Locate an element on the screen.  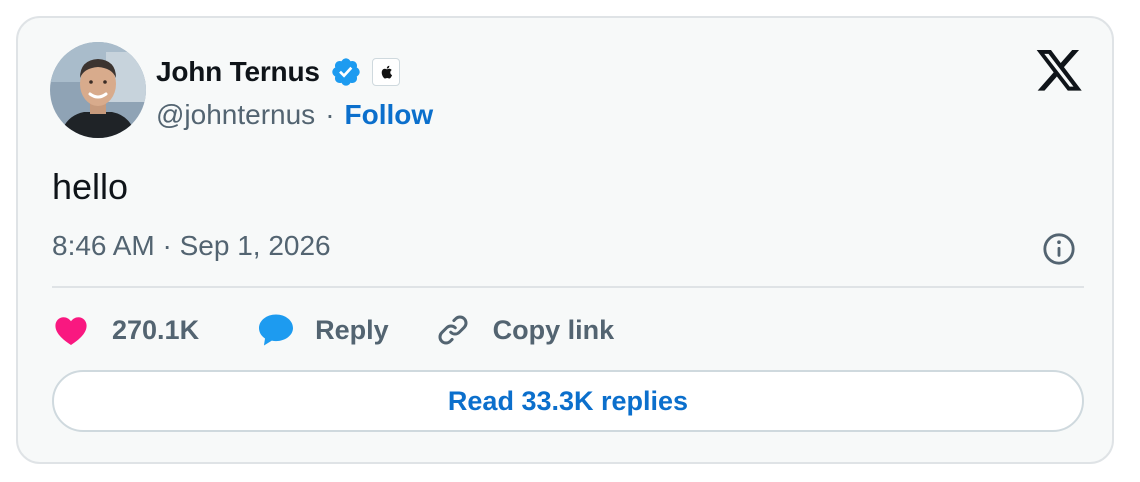
profile-photo is located at coordinates (98, 90).